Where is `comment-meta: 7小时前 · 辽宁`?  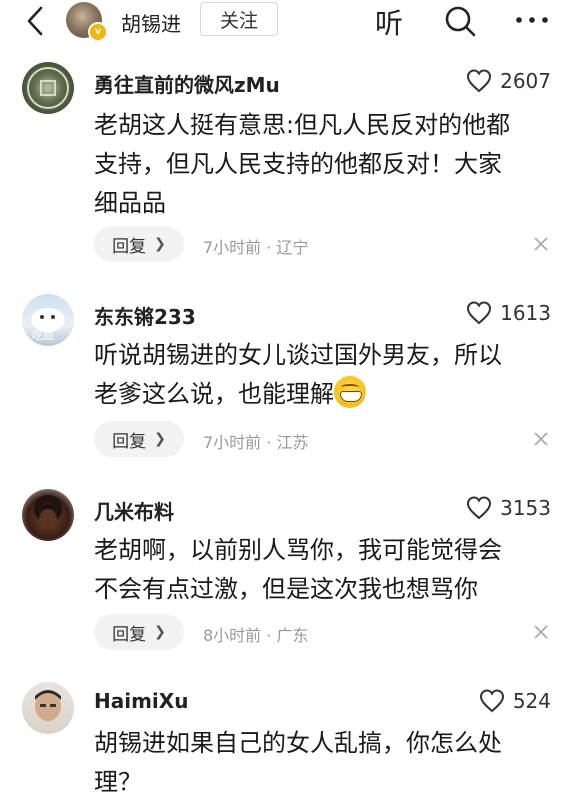
comment-meta: 7小时前 · 辽宁 is located at coordinates (256, 247).